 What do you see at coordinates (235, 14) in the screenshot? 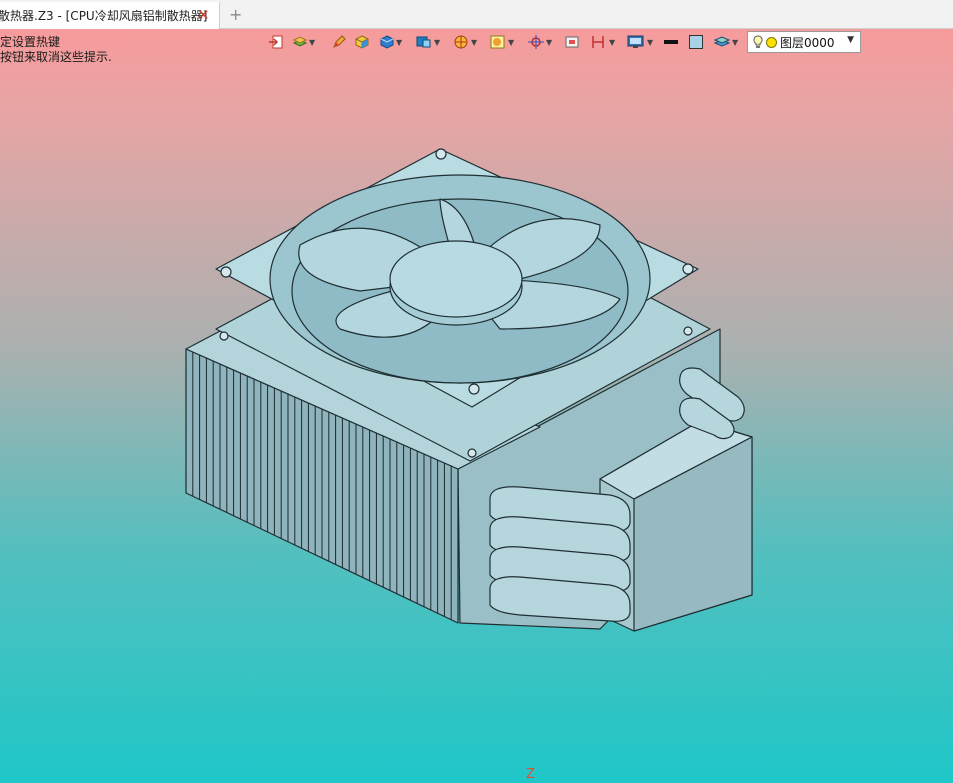
I see `new-tab-button: +` at bounding box center [235, 14].